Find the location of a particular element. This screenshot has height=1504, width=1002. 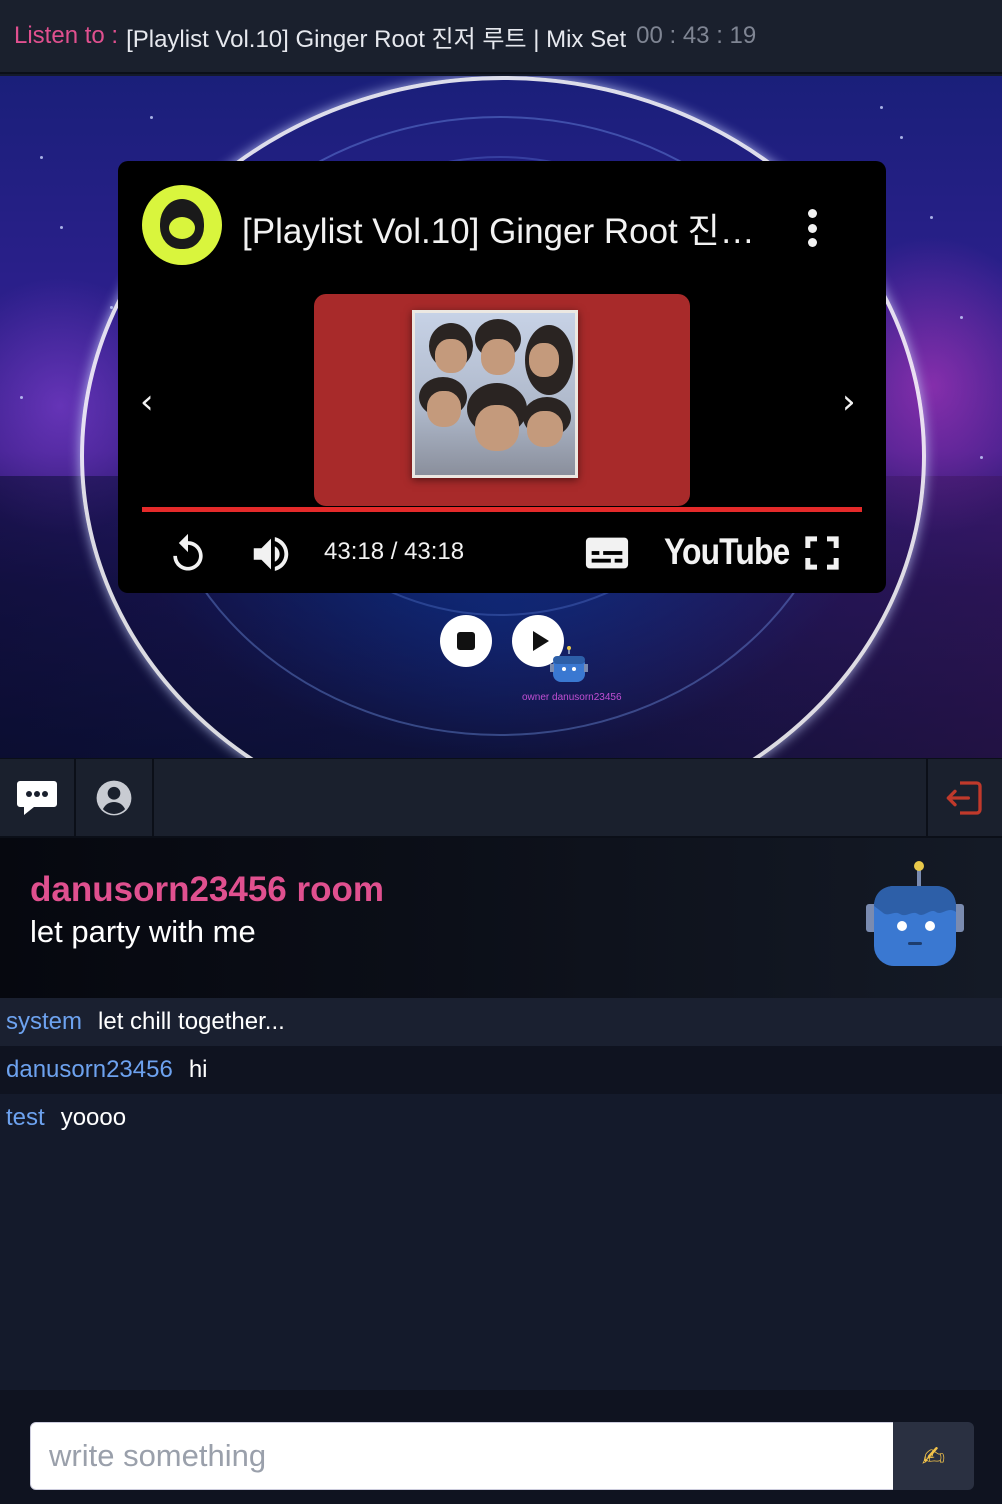

stop-icon is located at coordinates (466, 641).